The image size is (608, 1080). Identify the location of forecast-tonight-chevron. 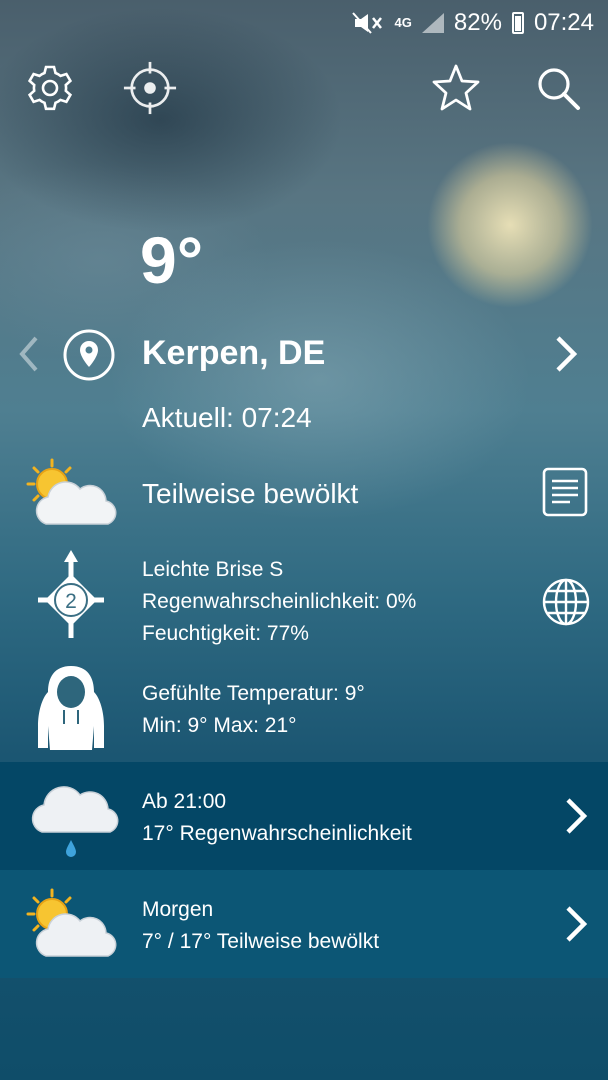
(577, 816).